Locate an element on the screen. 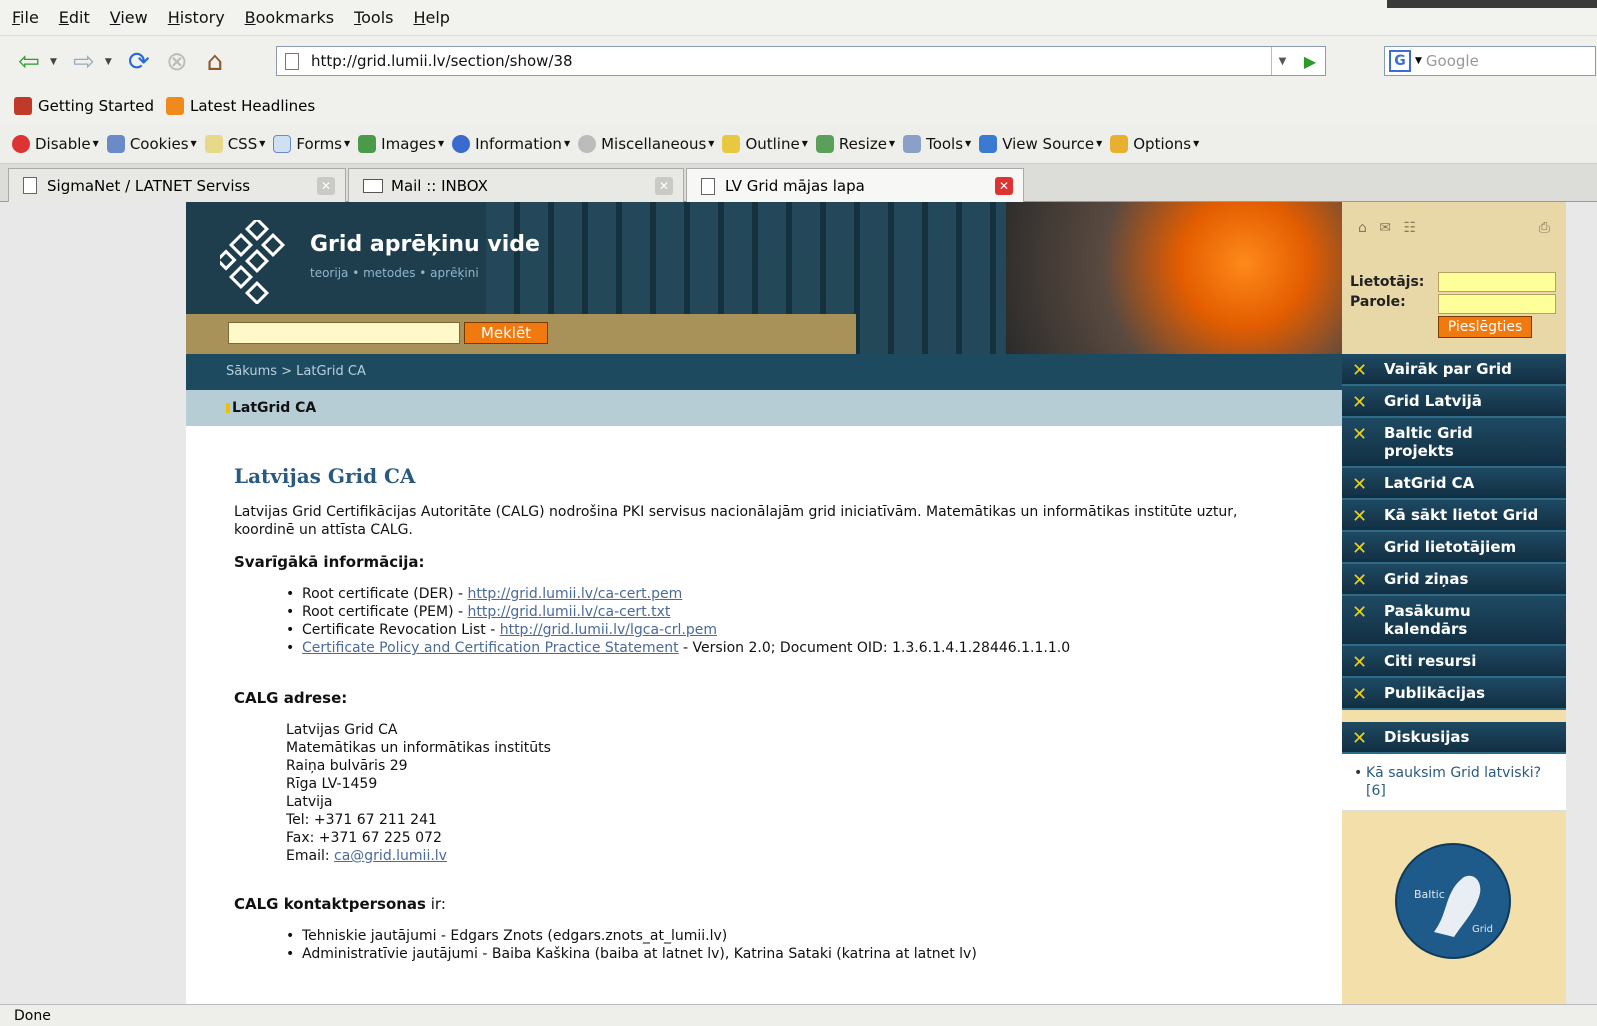 Image resolution: width=1597 pixels, height=1026 pixels. svg-text: Grid is located at coordinates (1482, 929).